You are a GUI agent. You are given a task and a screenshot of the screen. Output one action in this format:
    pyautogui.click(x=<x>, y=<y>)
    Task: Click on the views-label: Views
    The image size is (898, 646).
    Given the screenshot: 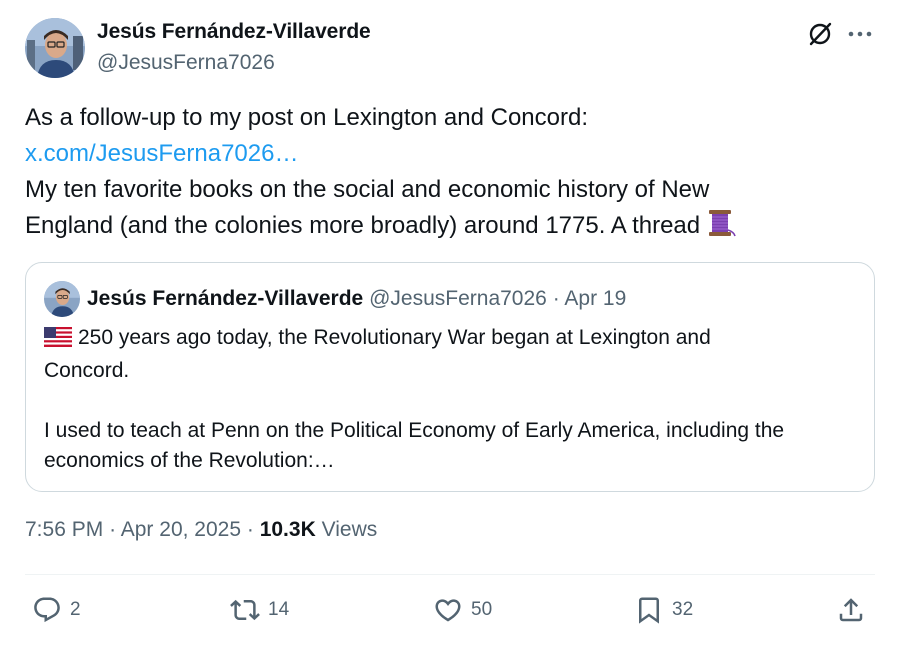 What is the action you would take?
    pyautogui.click(x=349, y=529)
    